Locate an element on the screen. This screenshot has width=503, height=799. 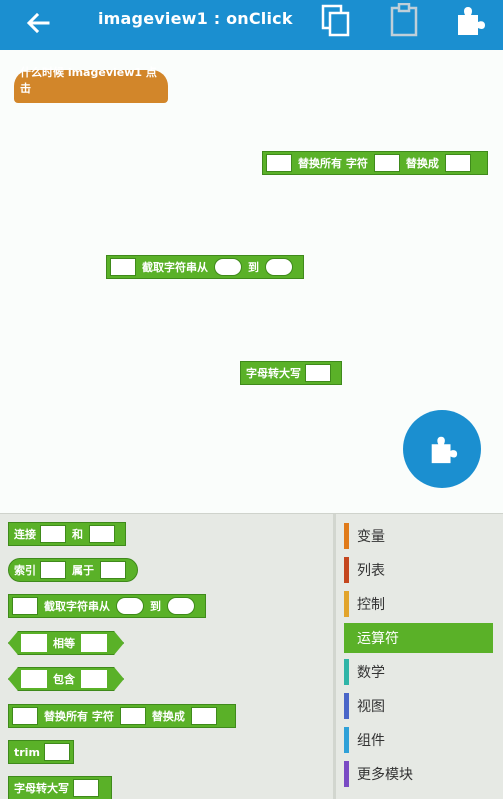
block-label: 相等 is located at coordinates (64, 643).